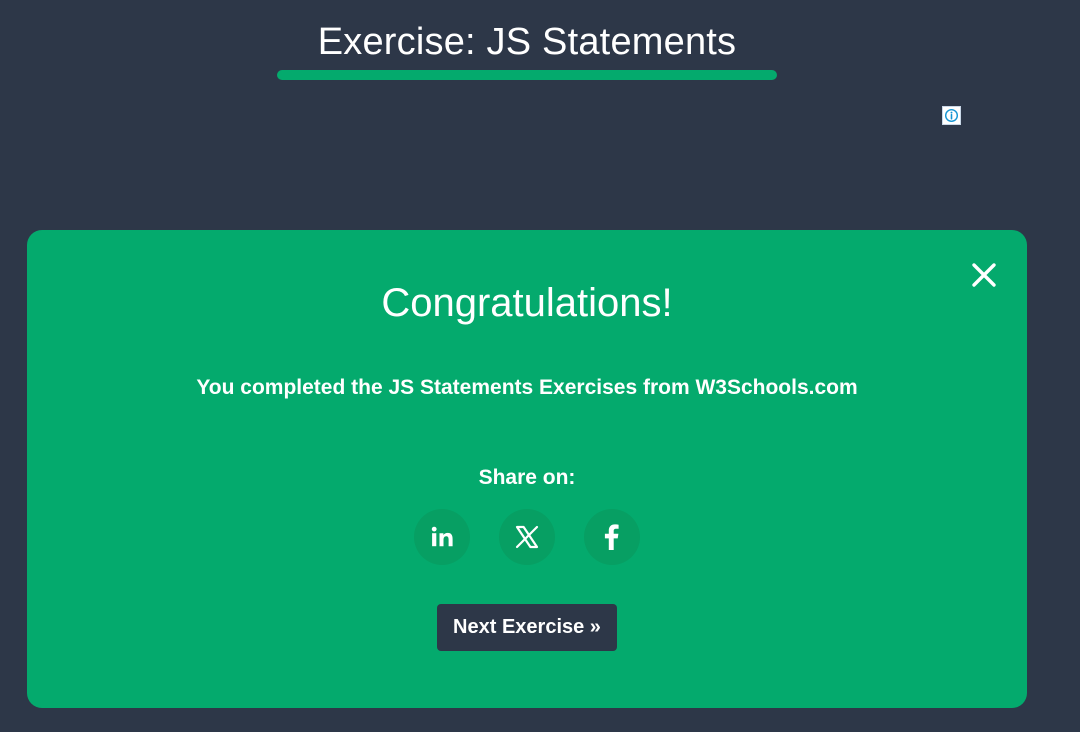 This screenshot has width=1080, height=732. I want to click on next-exercise-button: Next Exercise », so click(527, 627).